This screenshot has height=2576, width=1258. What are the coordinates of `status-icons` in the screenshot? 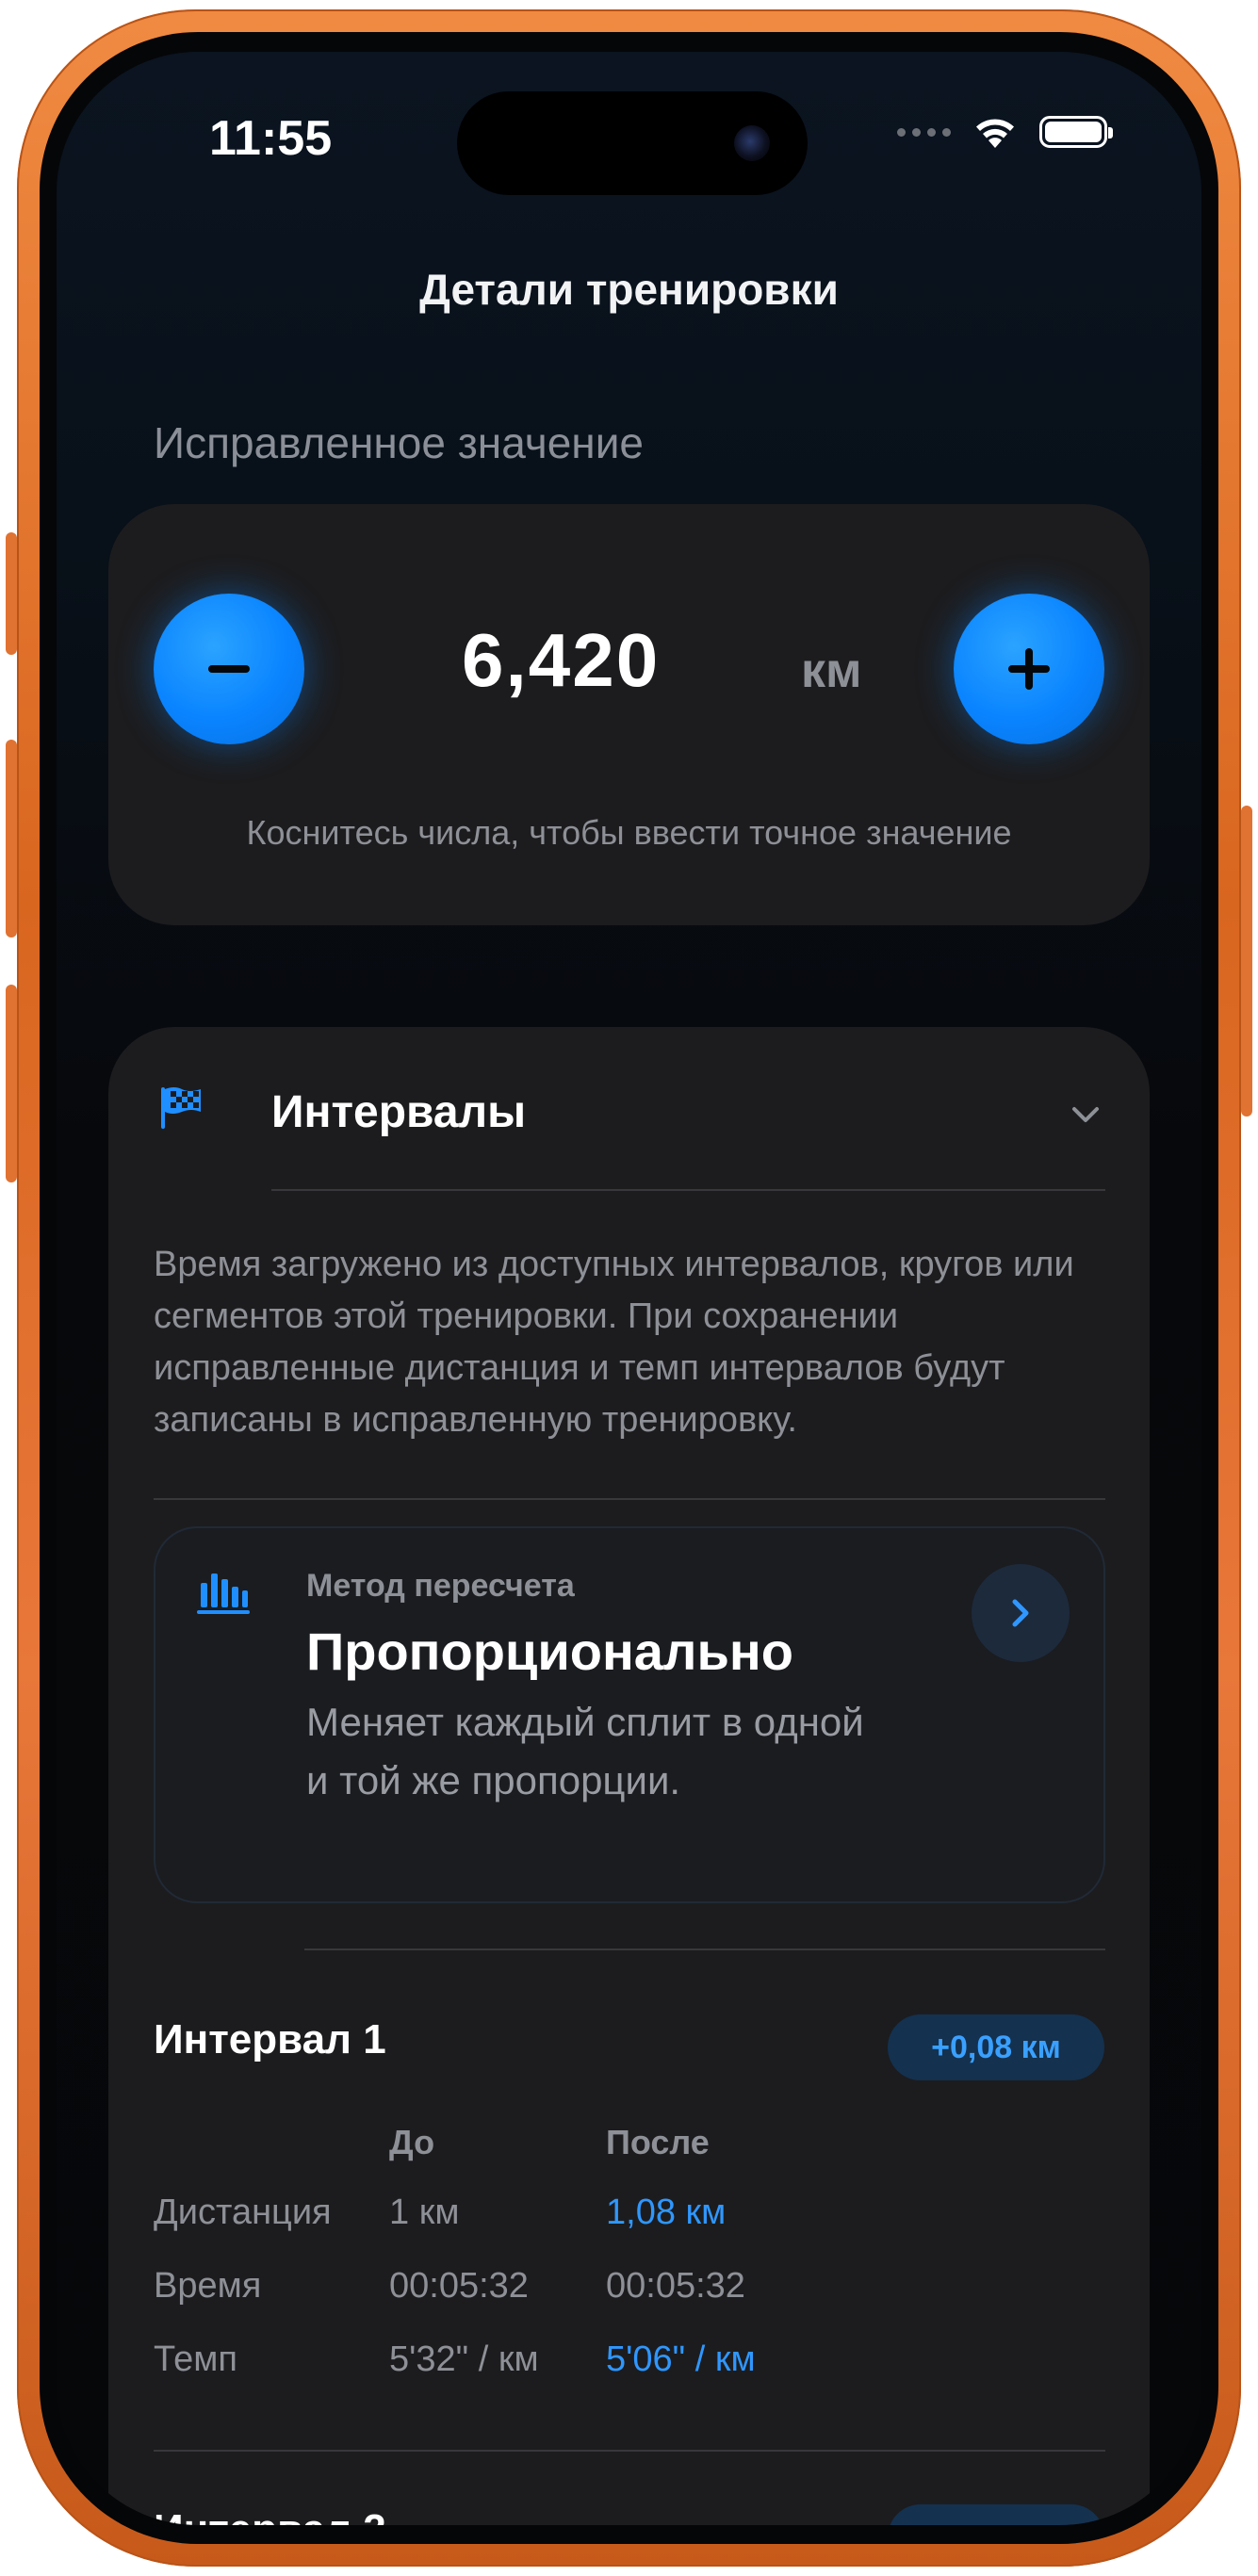 It's located at (1005, 132).